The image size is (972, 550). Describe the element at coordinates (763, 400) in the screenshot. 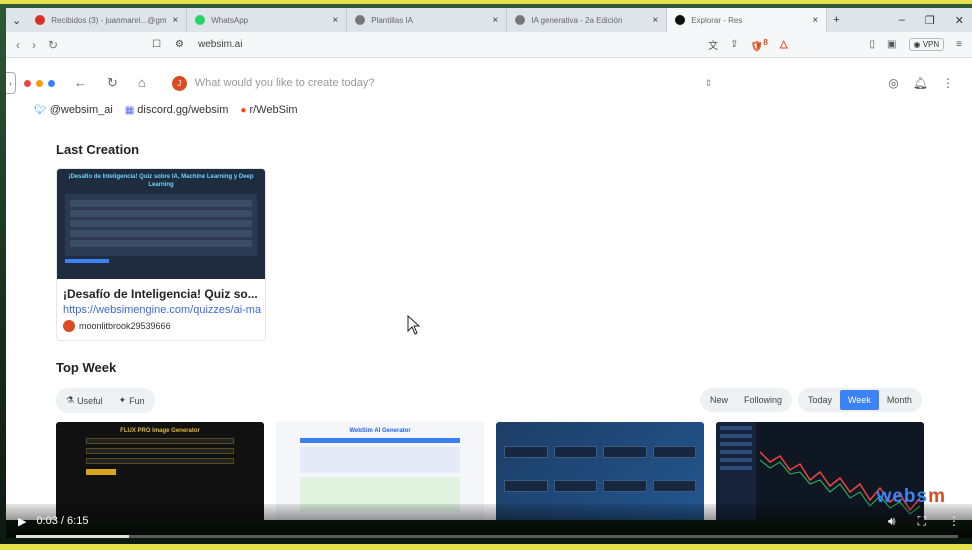

I see `filter-following: Following` at that location.